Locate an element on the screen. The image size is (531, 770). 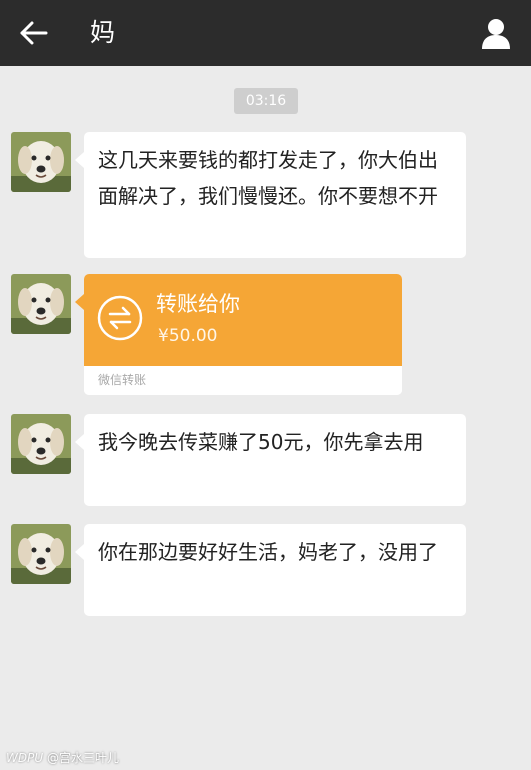
transfer-card: 转账给你 ¥50.00 微信转账 is located at coordinates (243, 334).